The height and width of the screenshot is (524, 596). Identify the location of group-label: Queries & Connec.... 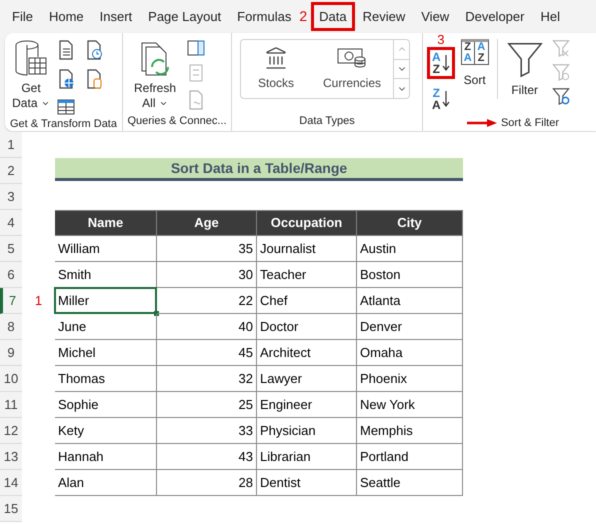
(177, 121).